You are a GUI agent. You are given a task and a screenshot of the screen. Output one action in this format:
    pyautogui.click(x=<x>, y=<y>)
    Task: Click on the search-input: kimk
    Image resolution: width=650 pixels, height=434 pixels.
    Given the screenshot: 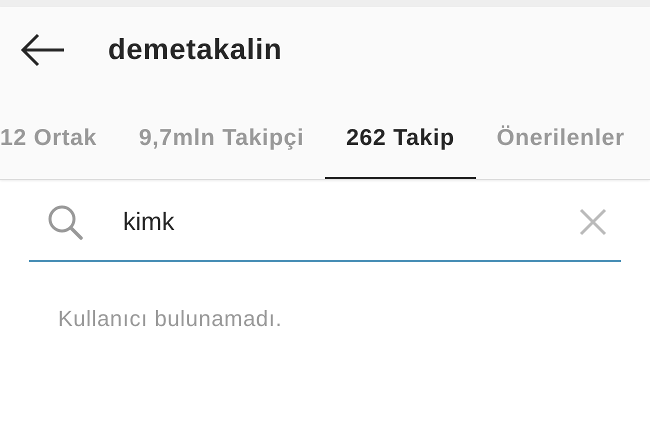 What is the action you would take?
    pyautogui.click(x=351, y=222)
    